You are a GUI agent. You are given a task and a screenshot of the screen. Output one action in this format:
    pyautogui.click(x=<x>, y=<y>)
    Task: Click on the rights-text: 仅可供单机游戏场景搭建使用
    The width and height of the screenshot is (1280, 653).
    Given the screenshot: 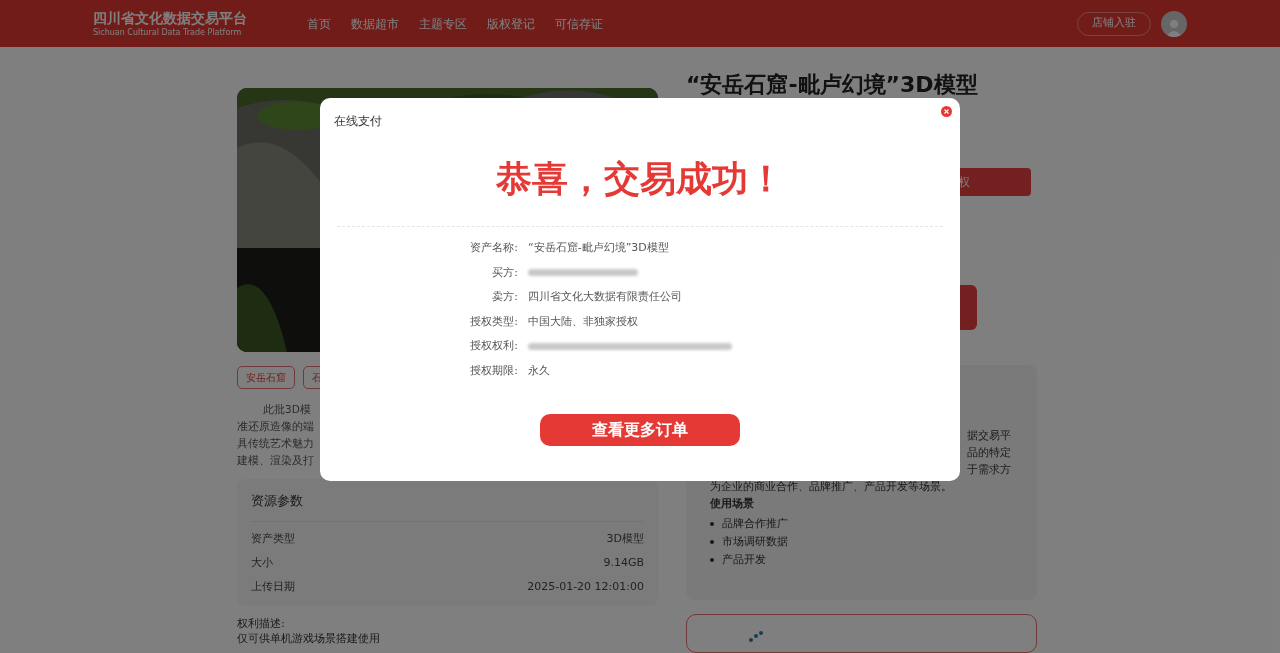 What is the action you would take?
    pyautogui.click(x=309, y=638)
    